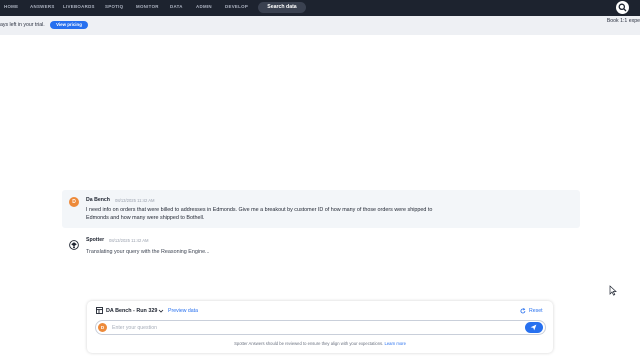  What do you see at coordinates (79, 6) in the screenshot?
I see `nav-liveboards: LIVEBOARDS` at bounding box center [79, 6].